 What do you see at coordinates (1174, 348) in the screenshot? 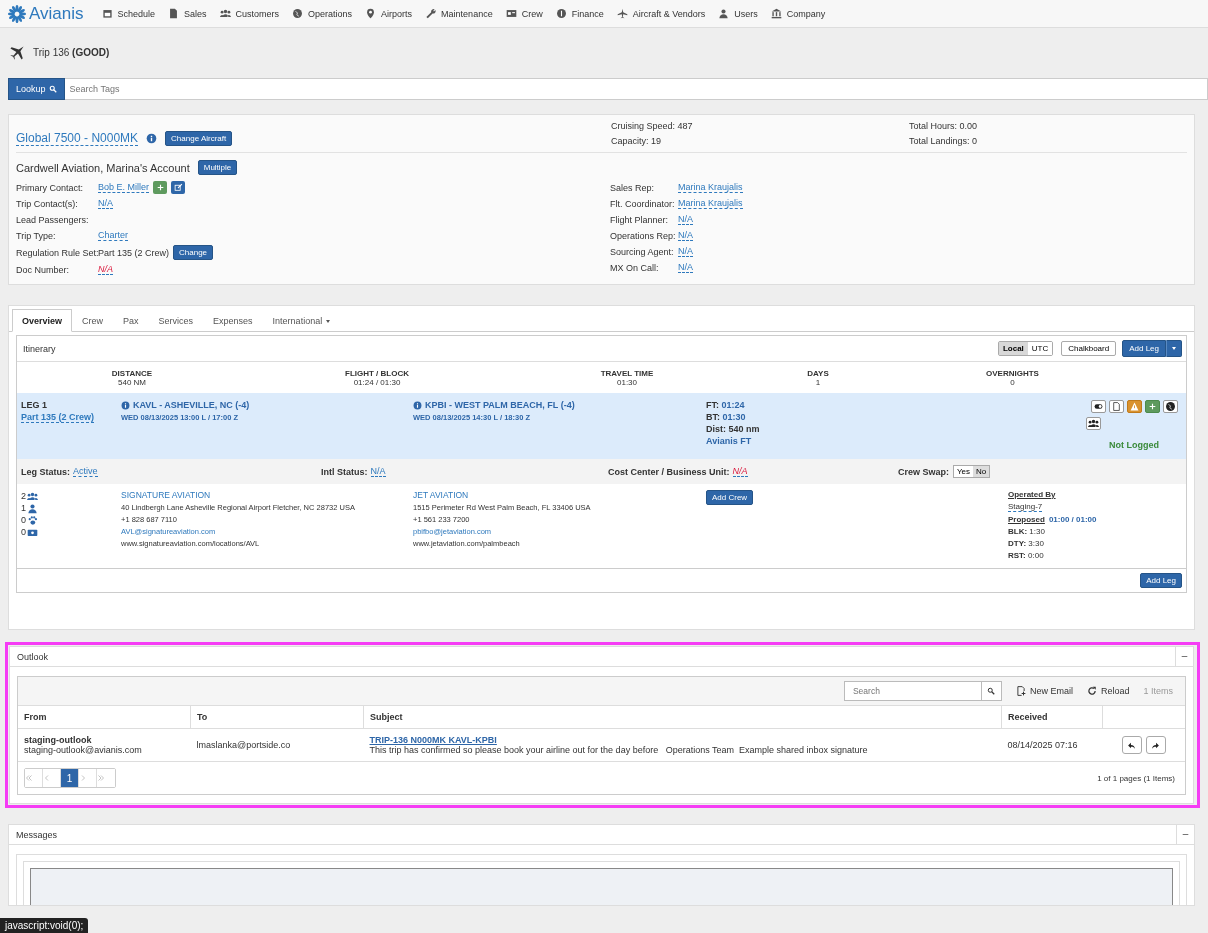
I see `add-leg-menu-button` at bounding box center [1174, 348].